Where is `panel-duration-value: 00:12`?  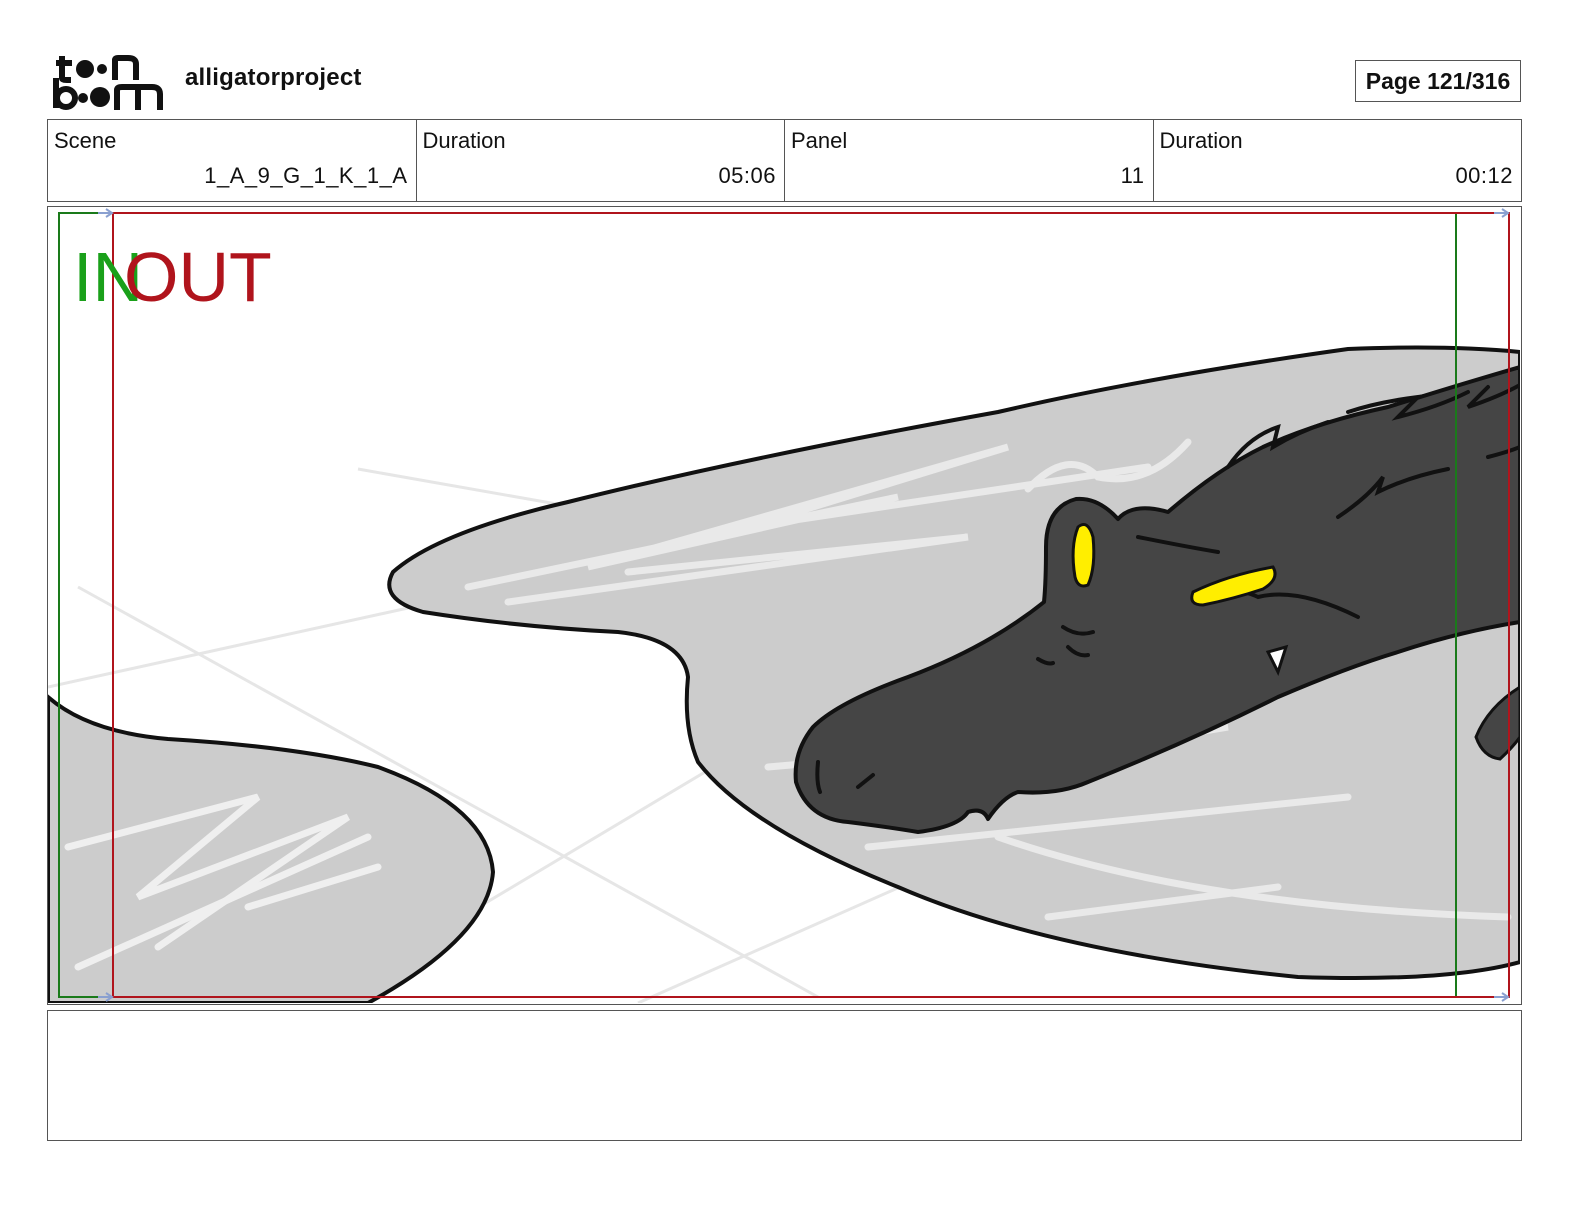
panel-duration-value: 00:12 is located at coordinates (1484, 175).